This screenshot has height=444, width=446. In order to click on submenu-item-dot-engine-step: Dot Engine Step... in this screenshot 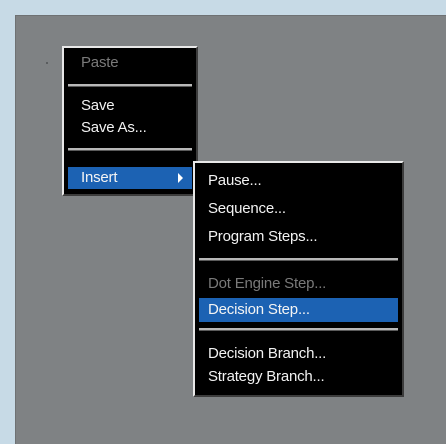, I will do `click(298, 284)`.